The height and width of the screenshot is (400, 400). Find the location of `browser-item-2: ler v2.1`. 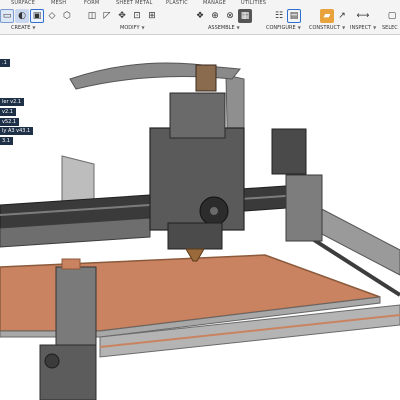

browser-item-2: ler v2.1 is located at coordinates (12, 102).